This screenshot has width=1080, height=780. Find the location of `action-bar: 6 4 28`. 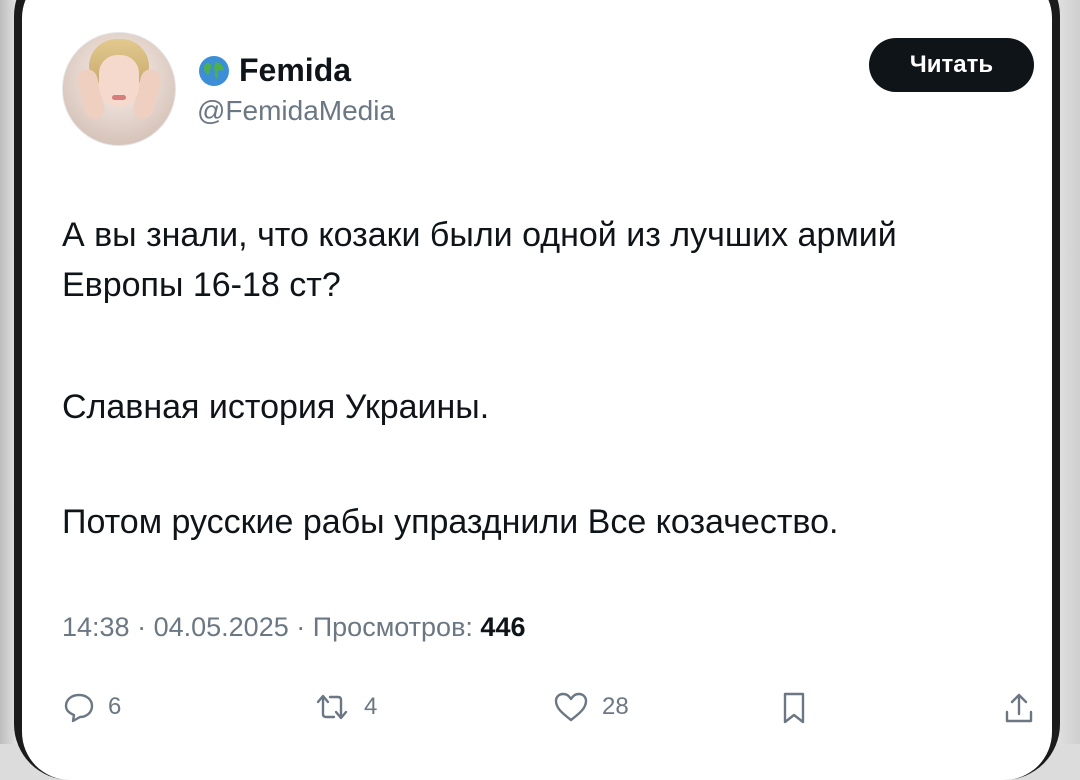

action-bar: 6 4 28 is located at coordinates (537, 715).